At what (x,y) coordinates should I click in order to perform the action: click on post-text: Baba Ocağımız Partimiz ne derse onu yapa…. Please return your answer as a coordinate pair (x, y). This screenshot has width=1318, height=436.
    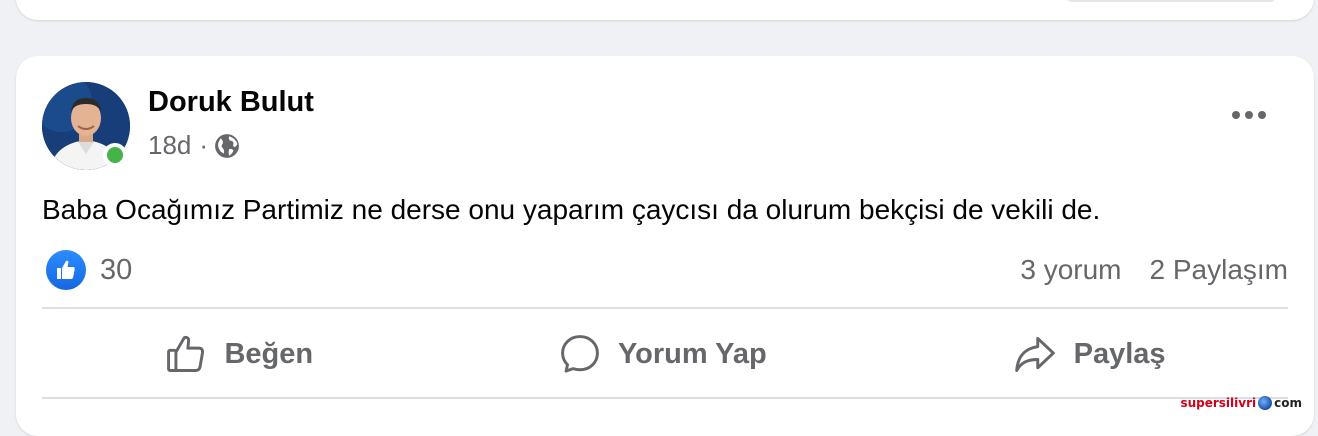
    Looking at the image, I should click on (571, 209).